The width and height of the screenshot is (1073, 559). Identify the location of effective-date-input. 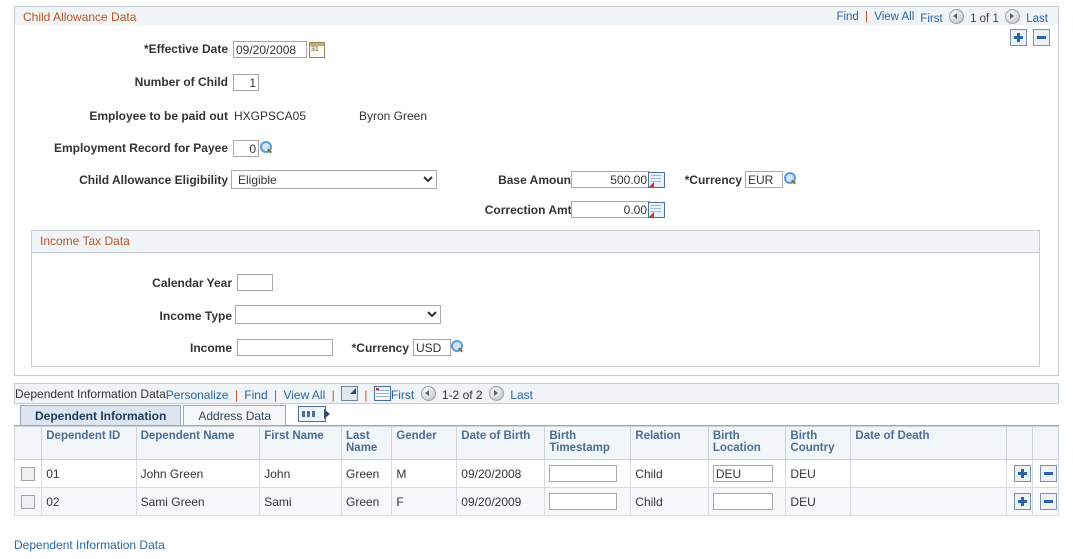
(270, 49).